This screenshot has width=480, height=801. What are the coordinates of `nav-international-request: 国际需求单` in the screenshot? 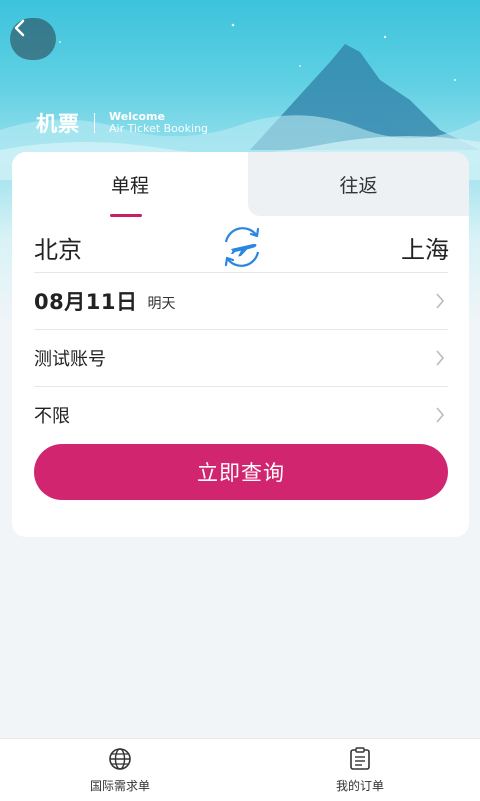 It's located at (120, 770).